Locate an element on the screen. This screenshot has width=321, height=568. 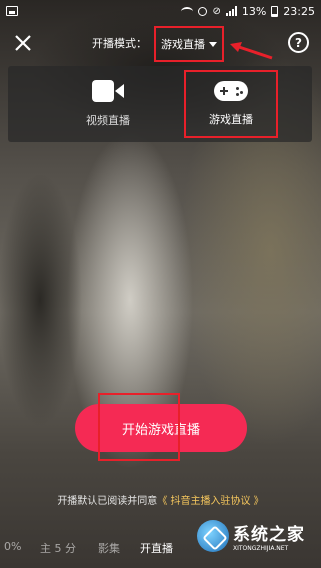
clock: 23:25 is located at coordinates (299, 11).